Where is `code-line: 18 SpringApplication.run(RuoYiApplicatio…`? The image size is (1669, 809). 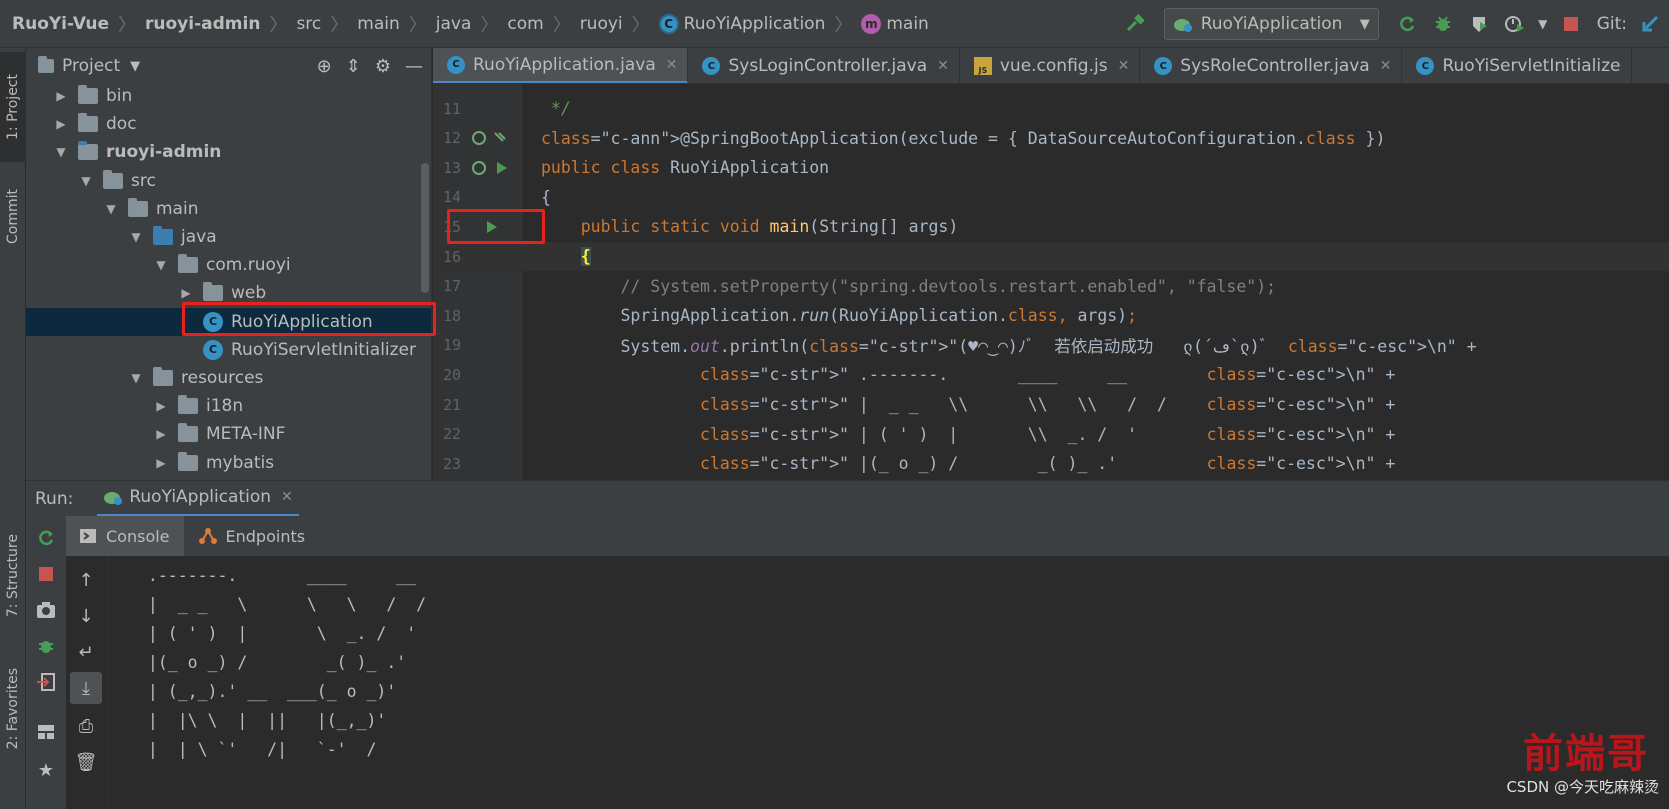 code-line: 18 SpringApplication.run(RuoYiApplicatio… is located at coordinates (1051, 315).